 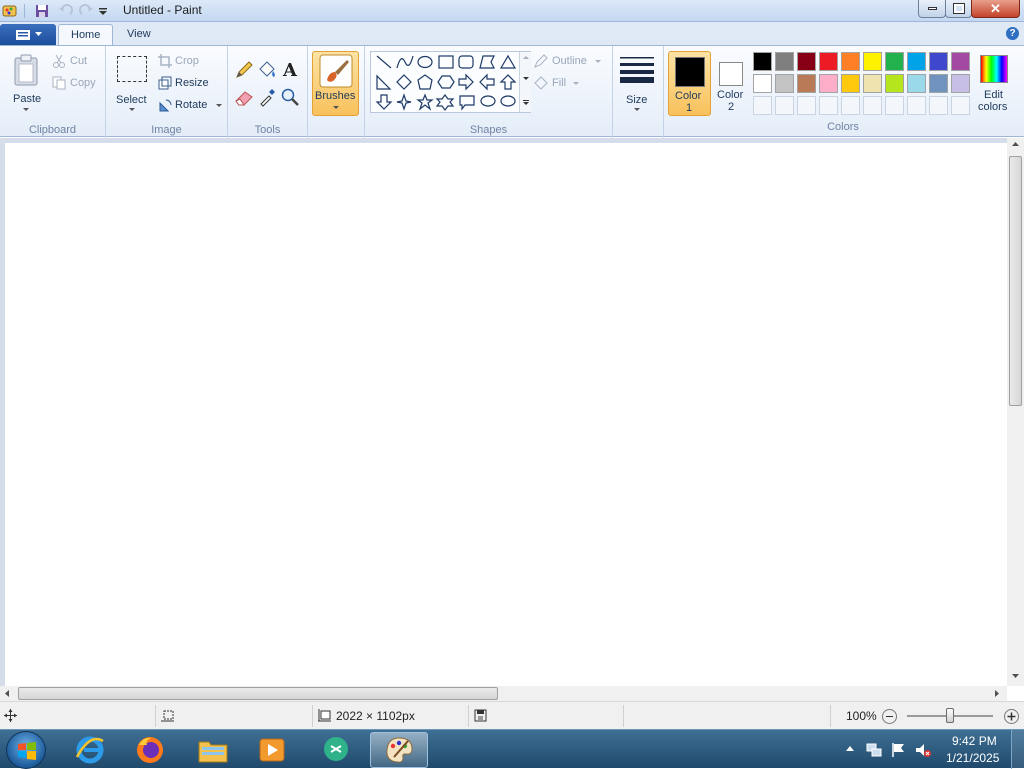 I want to click on horizontal-scroll-thumb, so click(x=258, y=693).